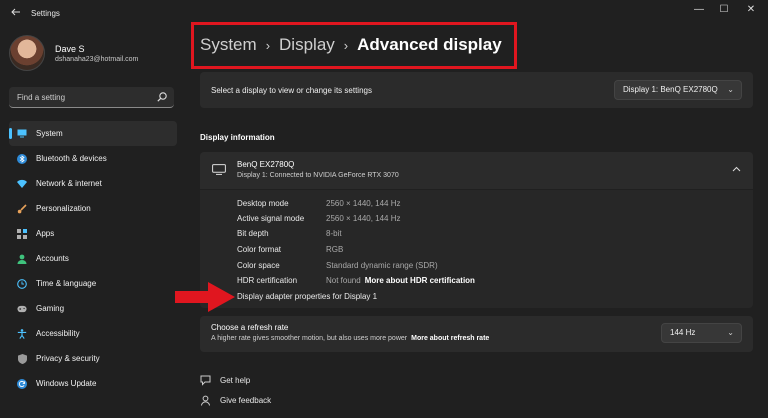 The height and width of the screenshot is (418, 768). Describe the element at coordinates (343, 280) in the screenshot. I see `hdr-status: Not found` at that location.